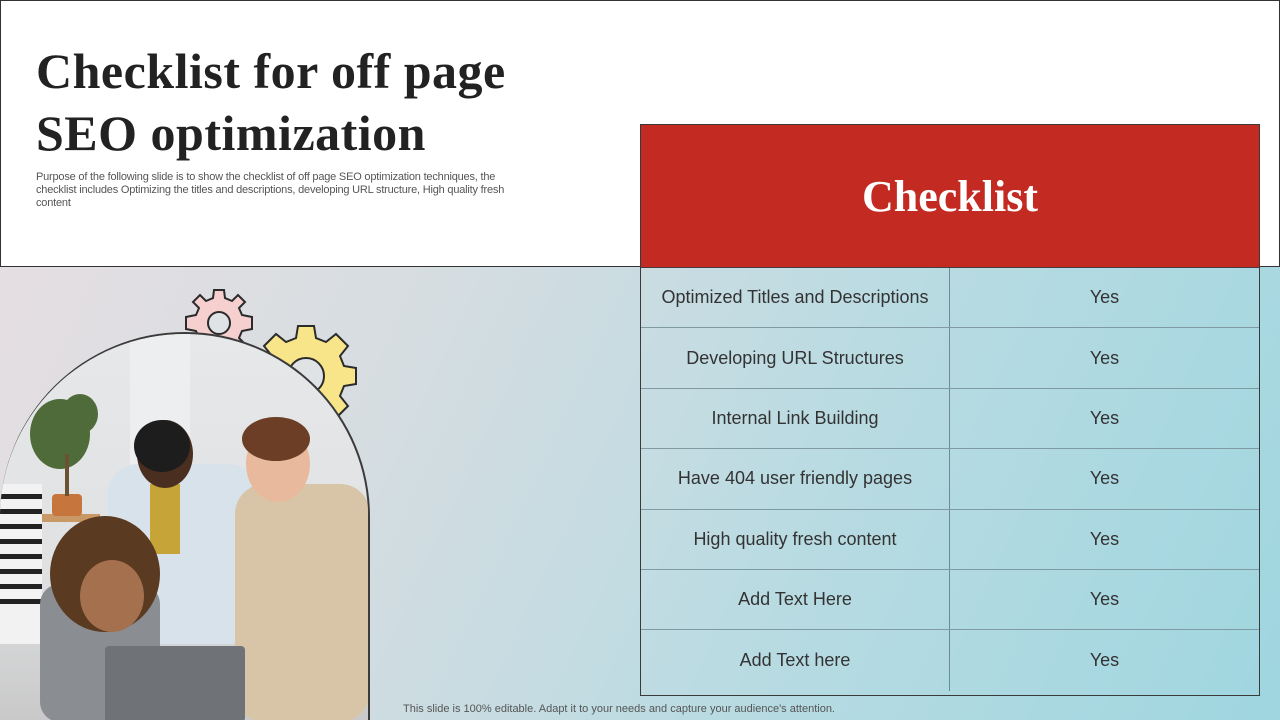  What do you see at coordinates (795, 358) in the screenshot?
I see `checklist-item: Developing URL Structures` at bounding box center [795, 358].